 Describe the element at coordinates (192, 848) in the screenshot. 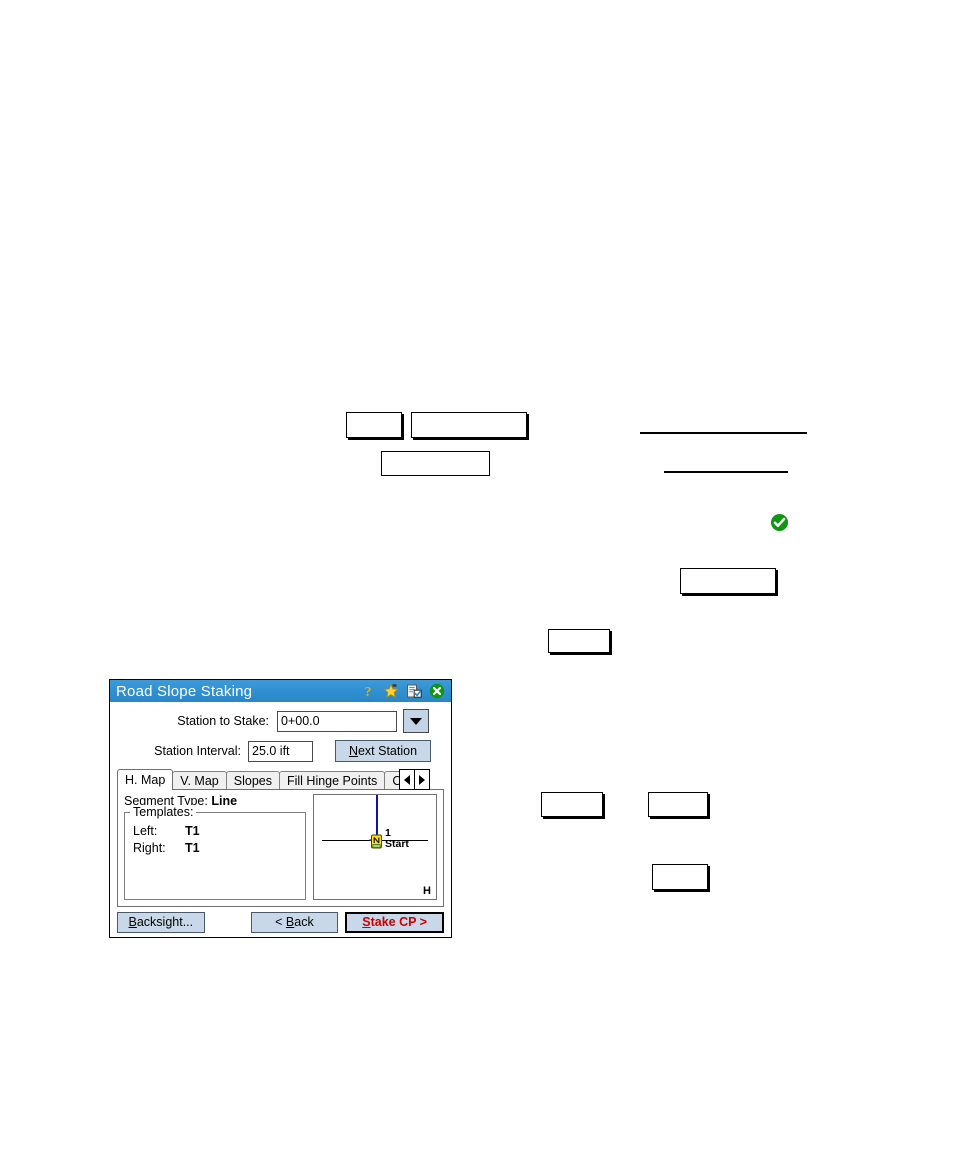

I see `template-right-value: T1` at that location.